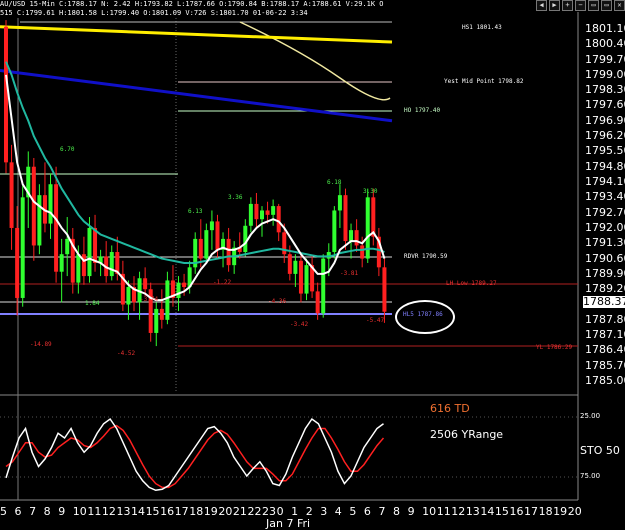  Describe the element at coordinates (92, 303) in the screenshot. I see `swing-label: 1.84` at that location.